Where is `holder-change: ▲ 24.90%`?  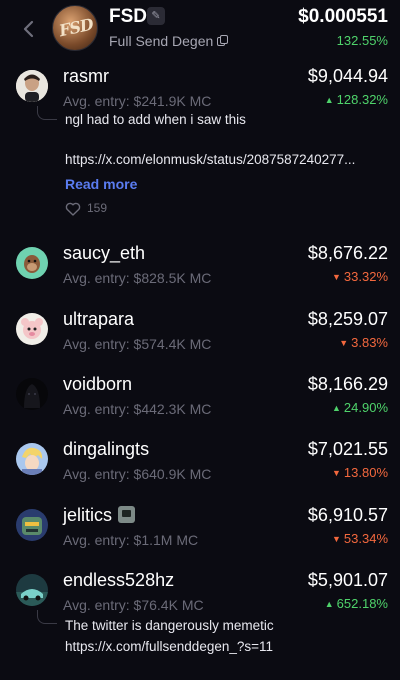 holder-change: ▲ 24.90% is located at coordinates (360, 407).